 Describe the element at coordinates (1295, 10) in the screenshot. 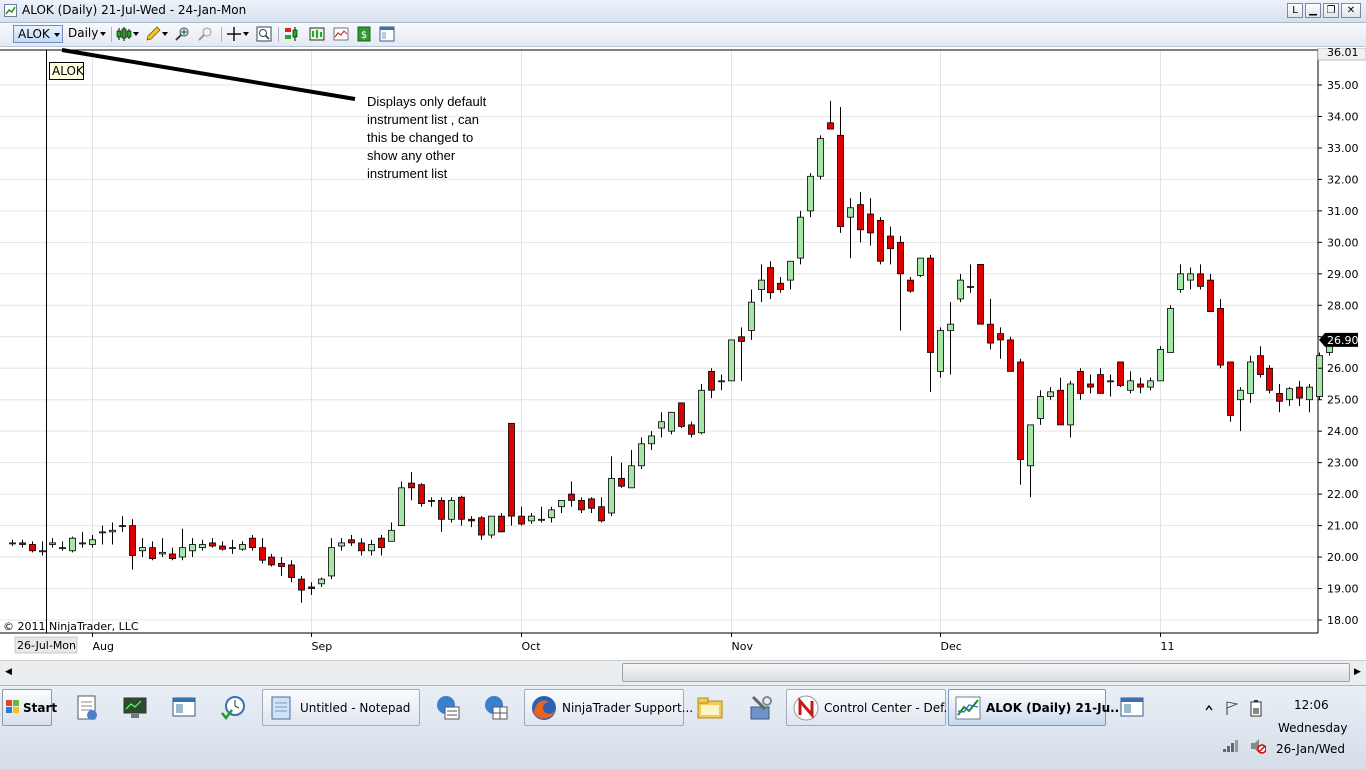

I see `help-button: L` at that location.